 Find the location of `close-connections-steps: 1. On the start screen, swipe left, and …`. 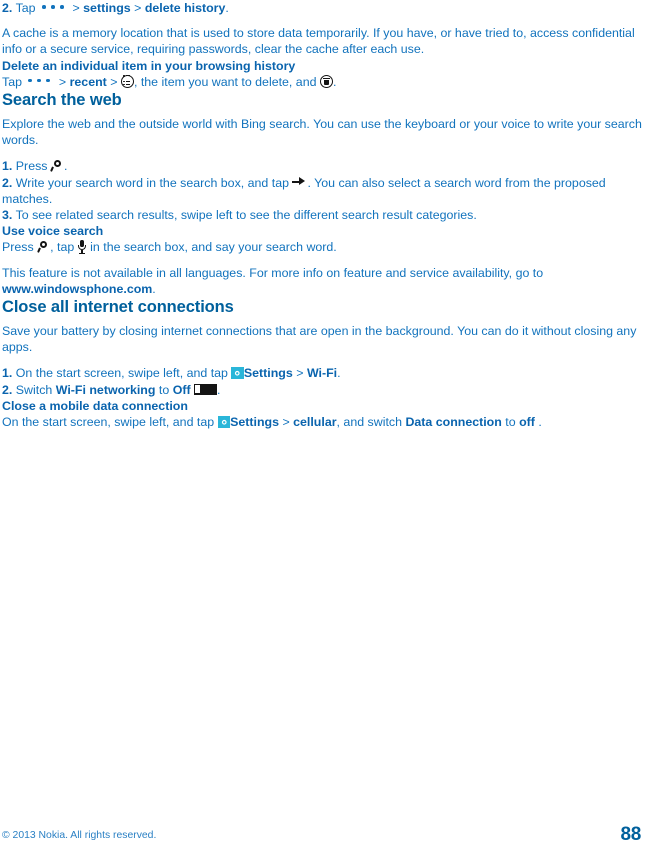

close-connections-steps: 1. On the start screen, swipe left, and … is located at coordinates (325, 381).